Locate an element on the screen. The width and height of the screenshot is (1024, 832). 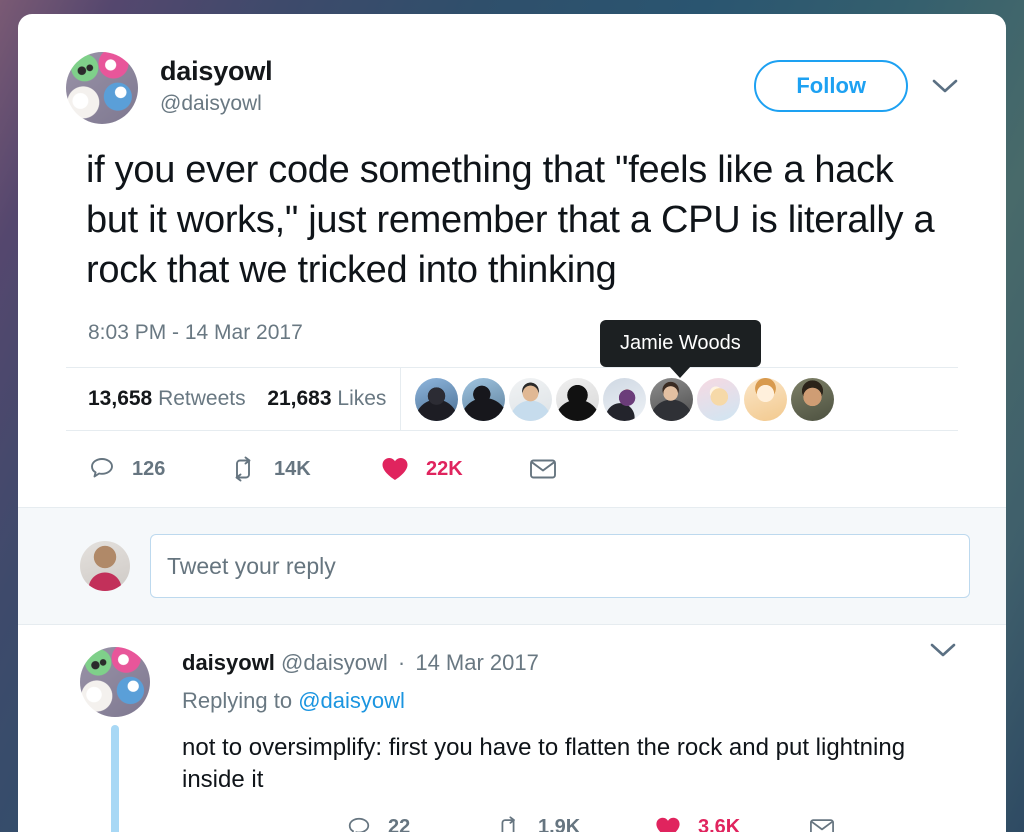
retweet-action: 1.9K is located at coordinates (574, 823).